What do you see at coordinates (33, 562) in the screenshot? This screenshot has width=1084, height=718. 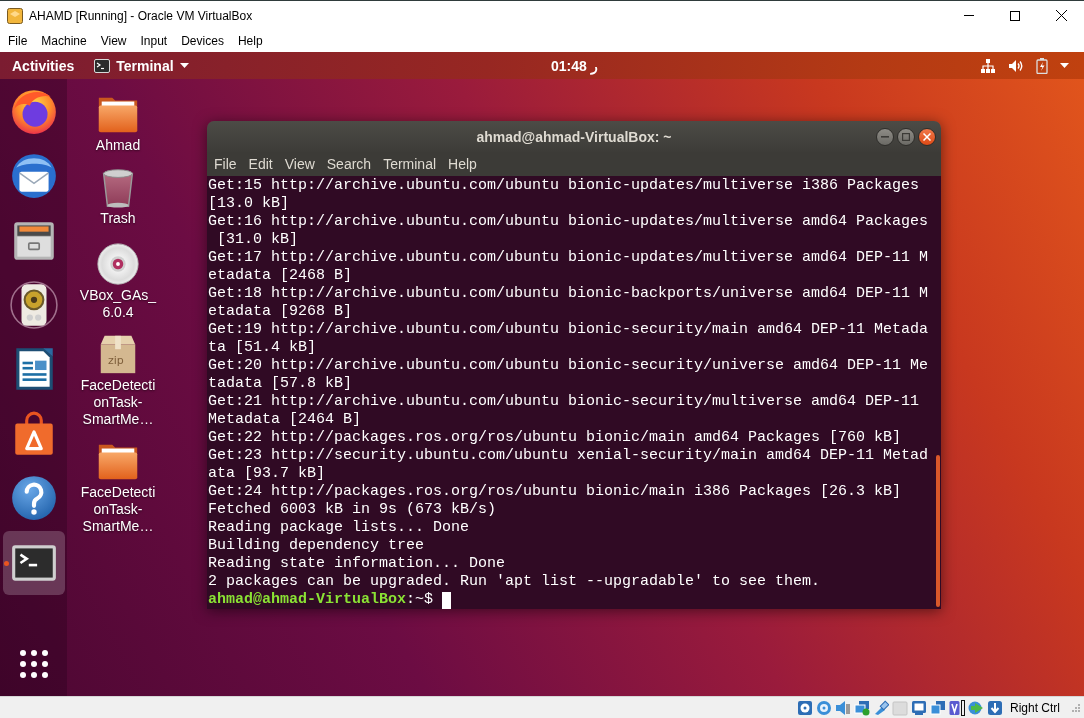 I see `dock-item` at bounding box center [33, 562].